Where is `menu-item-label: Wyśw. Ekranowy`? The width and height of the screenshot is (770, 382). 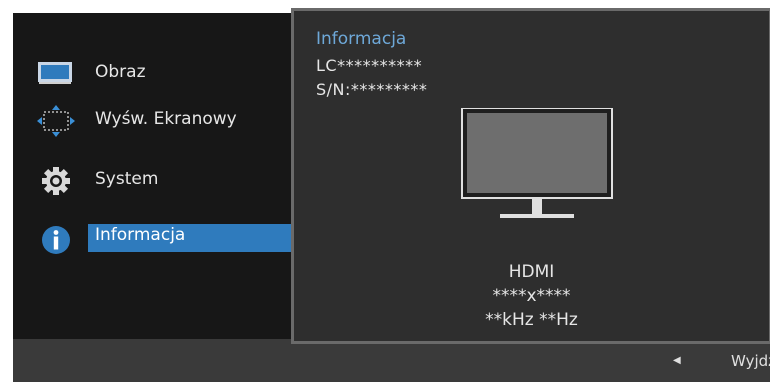 menu-item-label: Wyśw. Ekranowy is located at coordinates (166, 119).